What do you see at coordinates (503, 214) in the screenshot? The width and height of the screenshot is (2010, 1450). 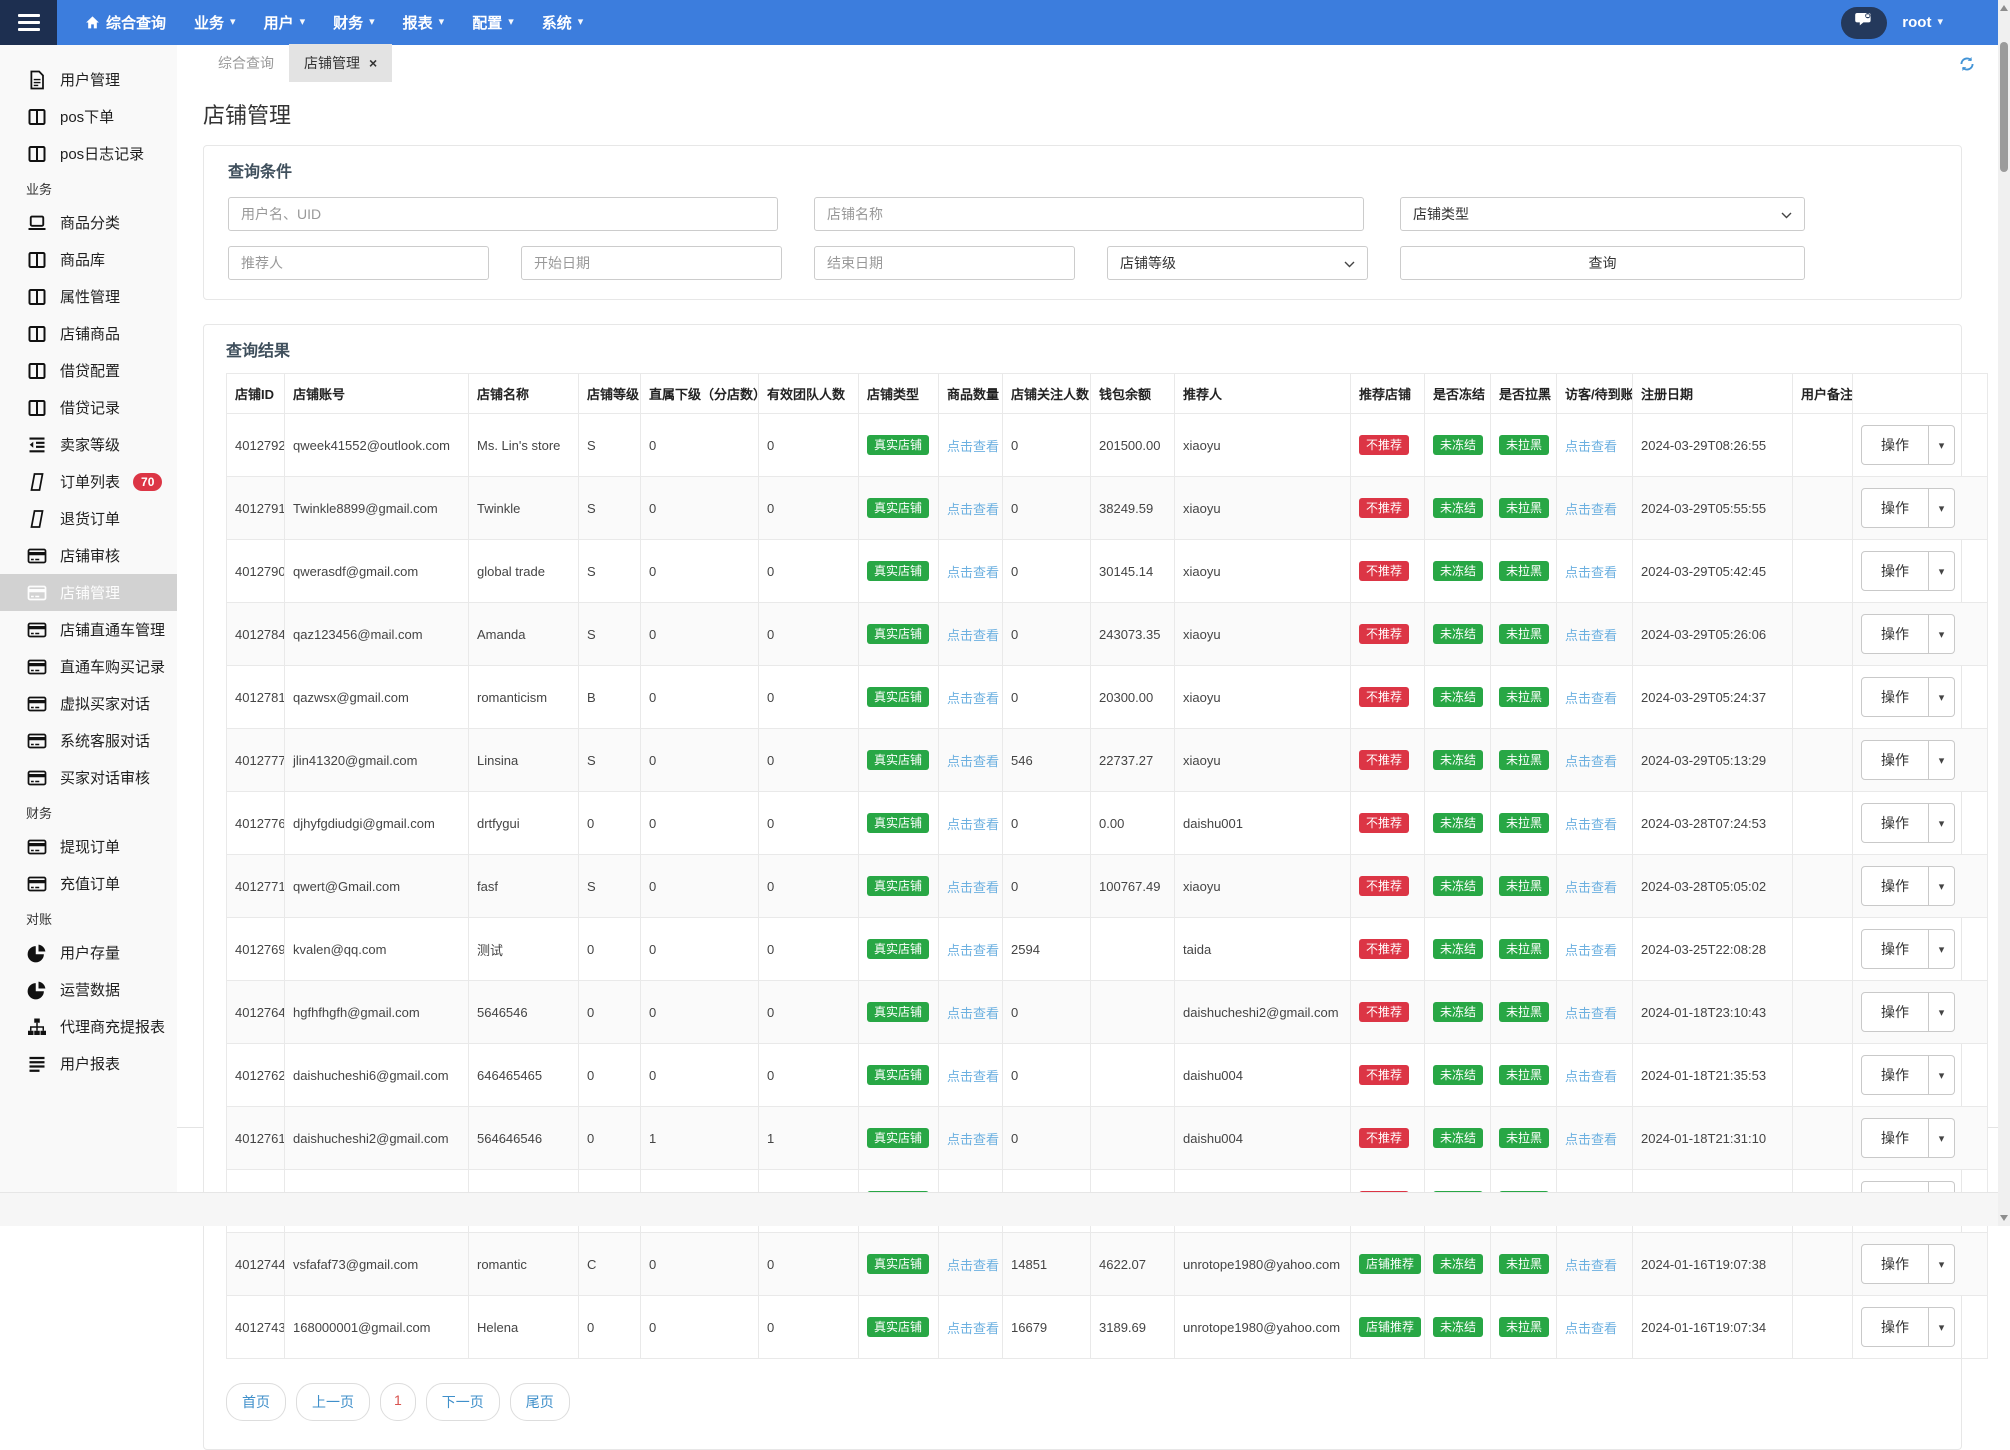 I see `username-uid-input` at bounding box center [503, 214].